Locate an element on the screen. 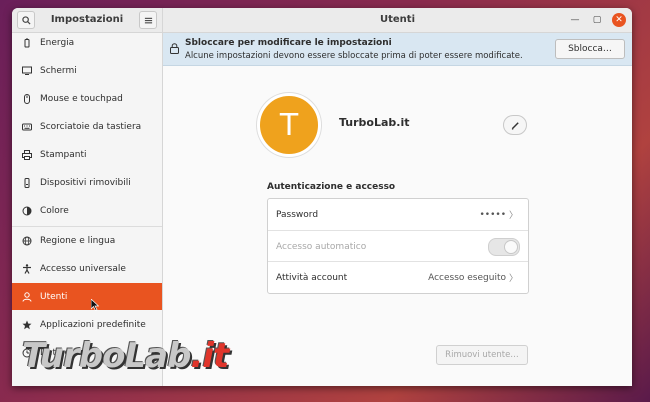 This screenshot has width=650, height=402. edit-name-button is located at coordinates (515, 125).